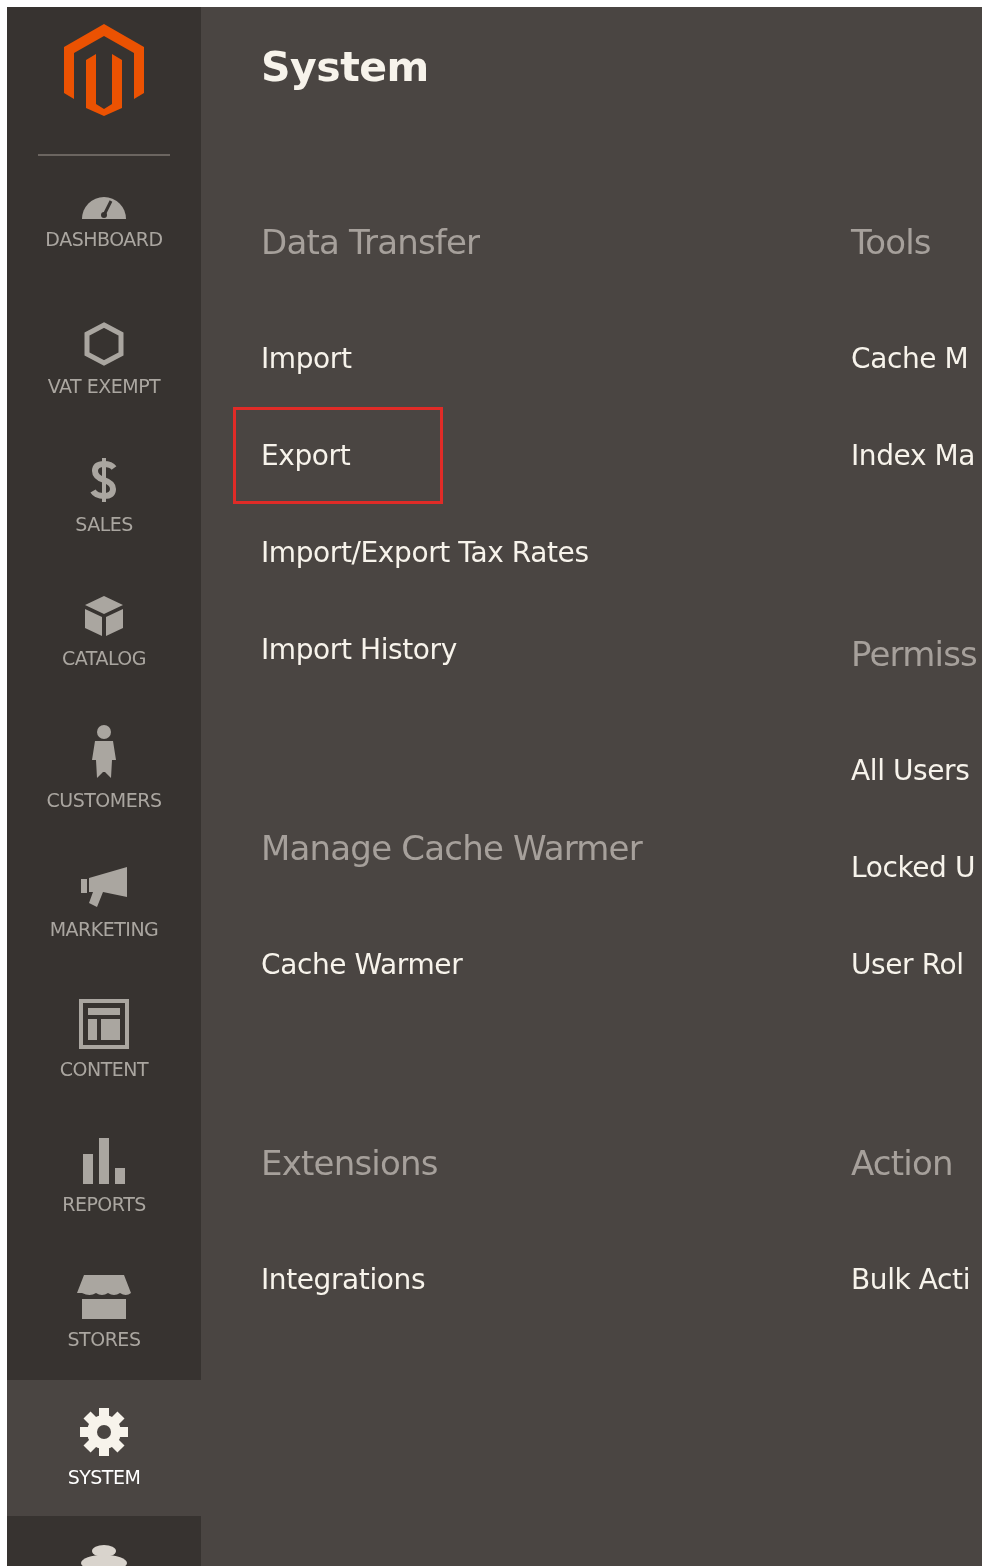 This screenshot has width=982, height=1566. I want to click on dollar-icon, so click(104, 480).